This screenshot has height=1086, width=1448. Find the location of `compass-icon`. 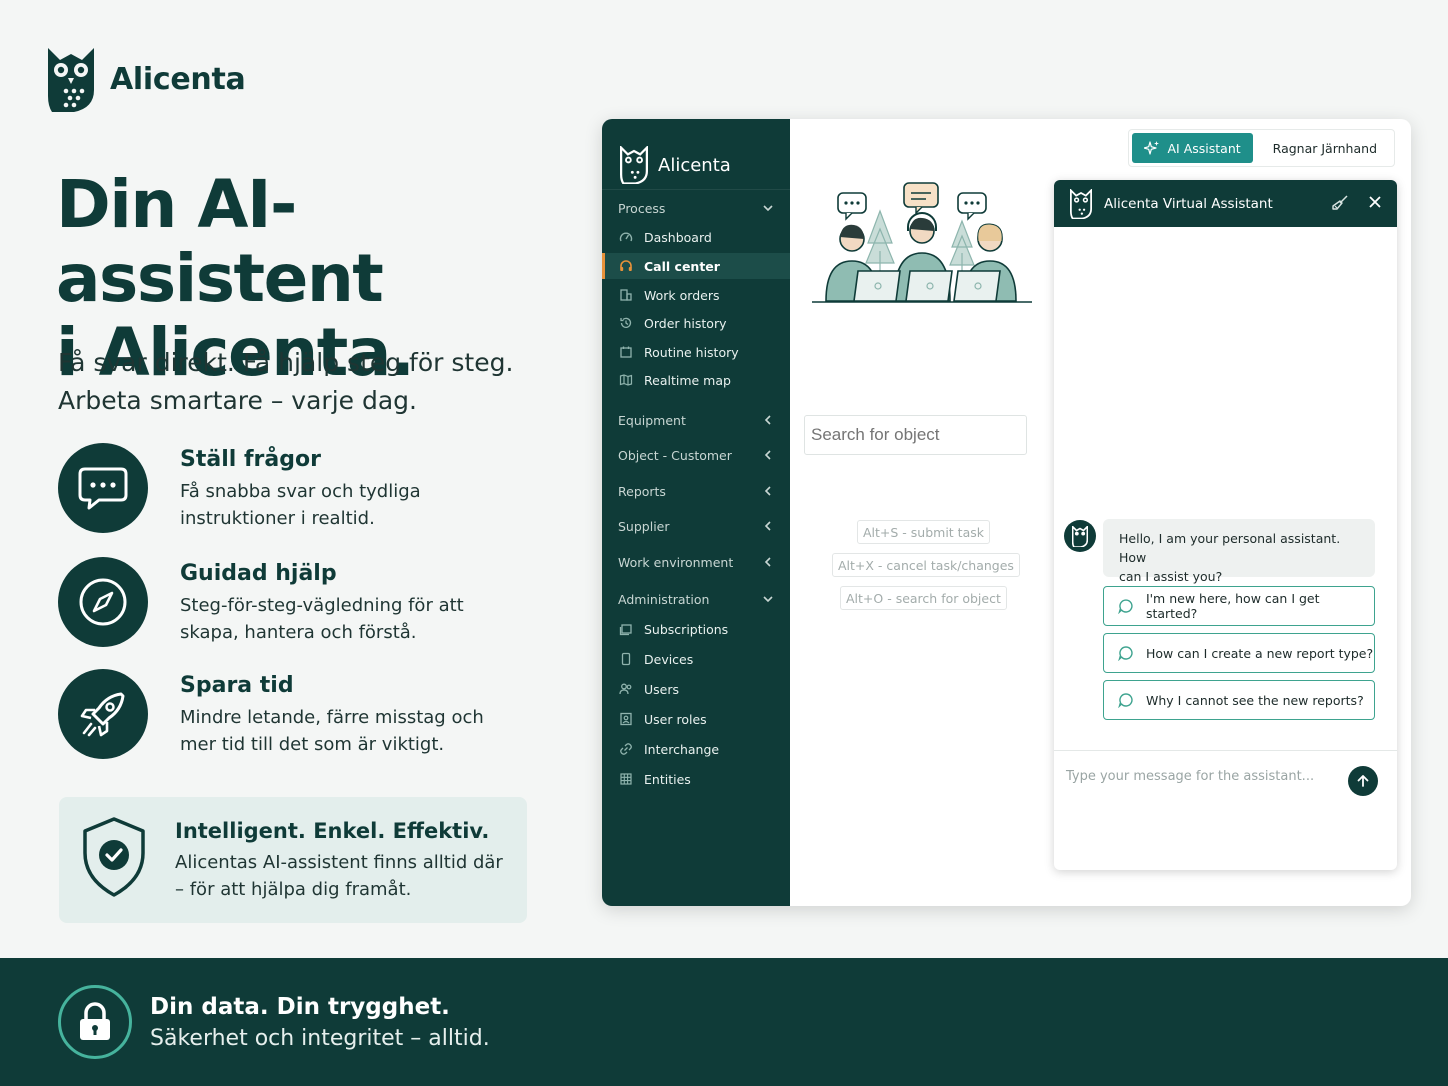

compass-icon is located at coordinates (103, 602).